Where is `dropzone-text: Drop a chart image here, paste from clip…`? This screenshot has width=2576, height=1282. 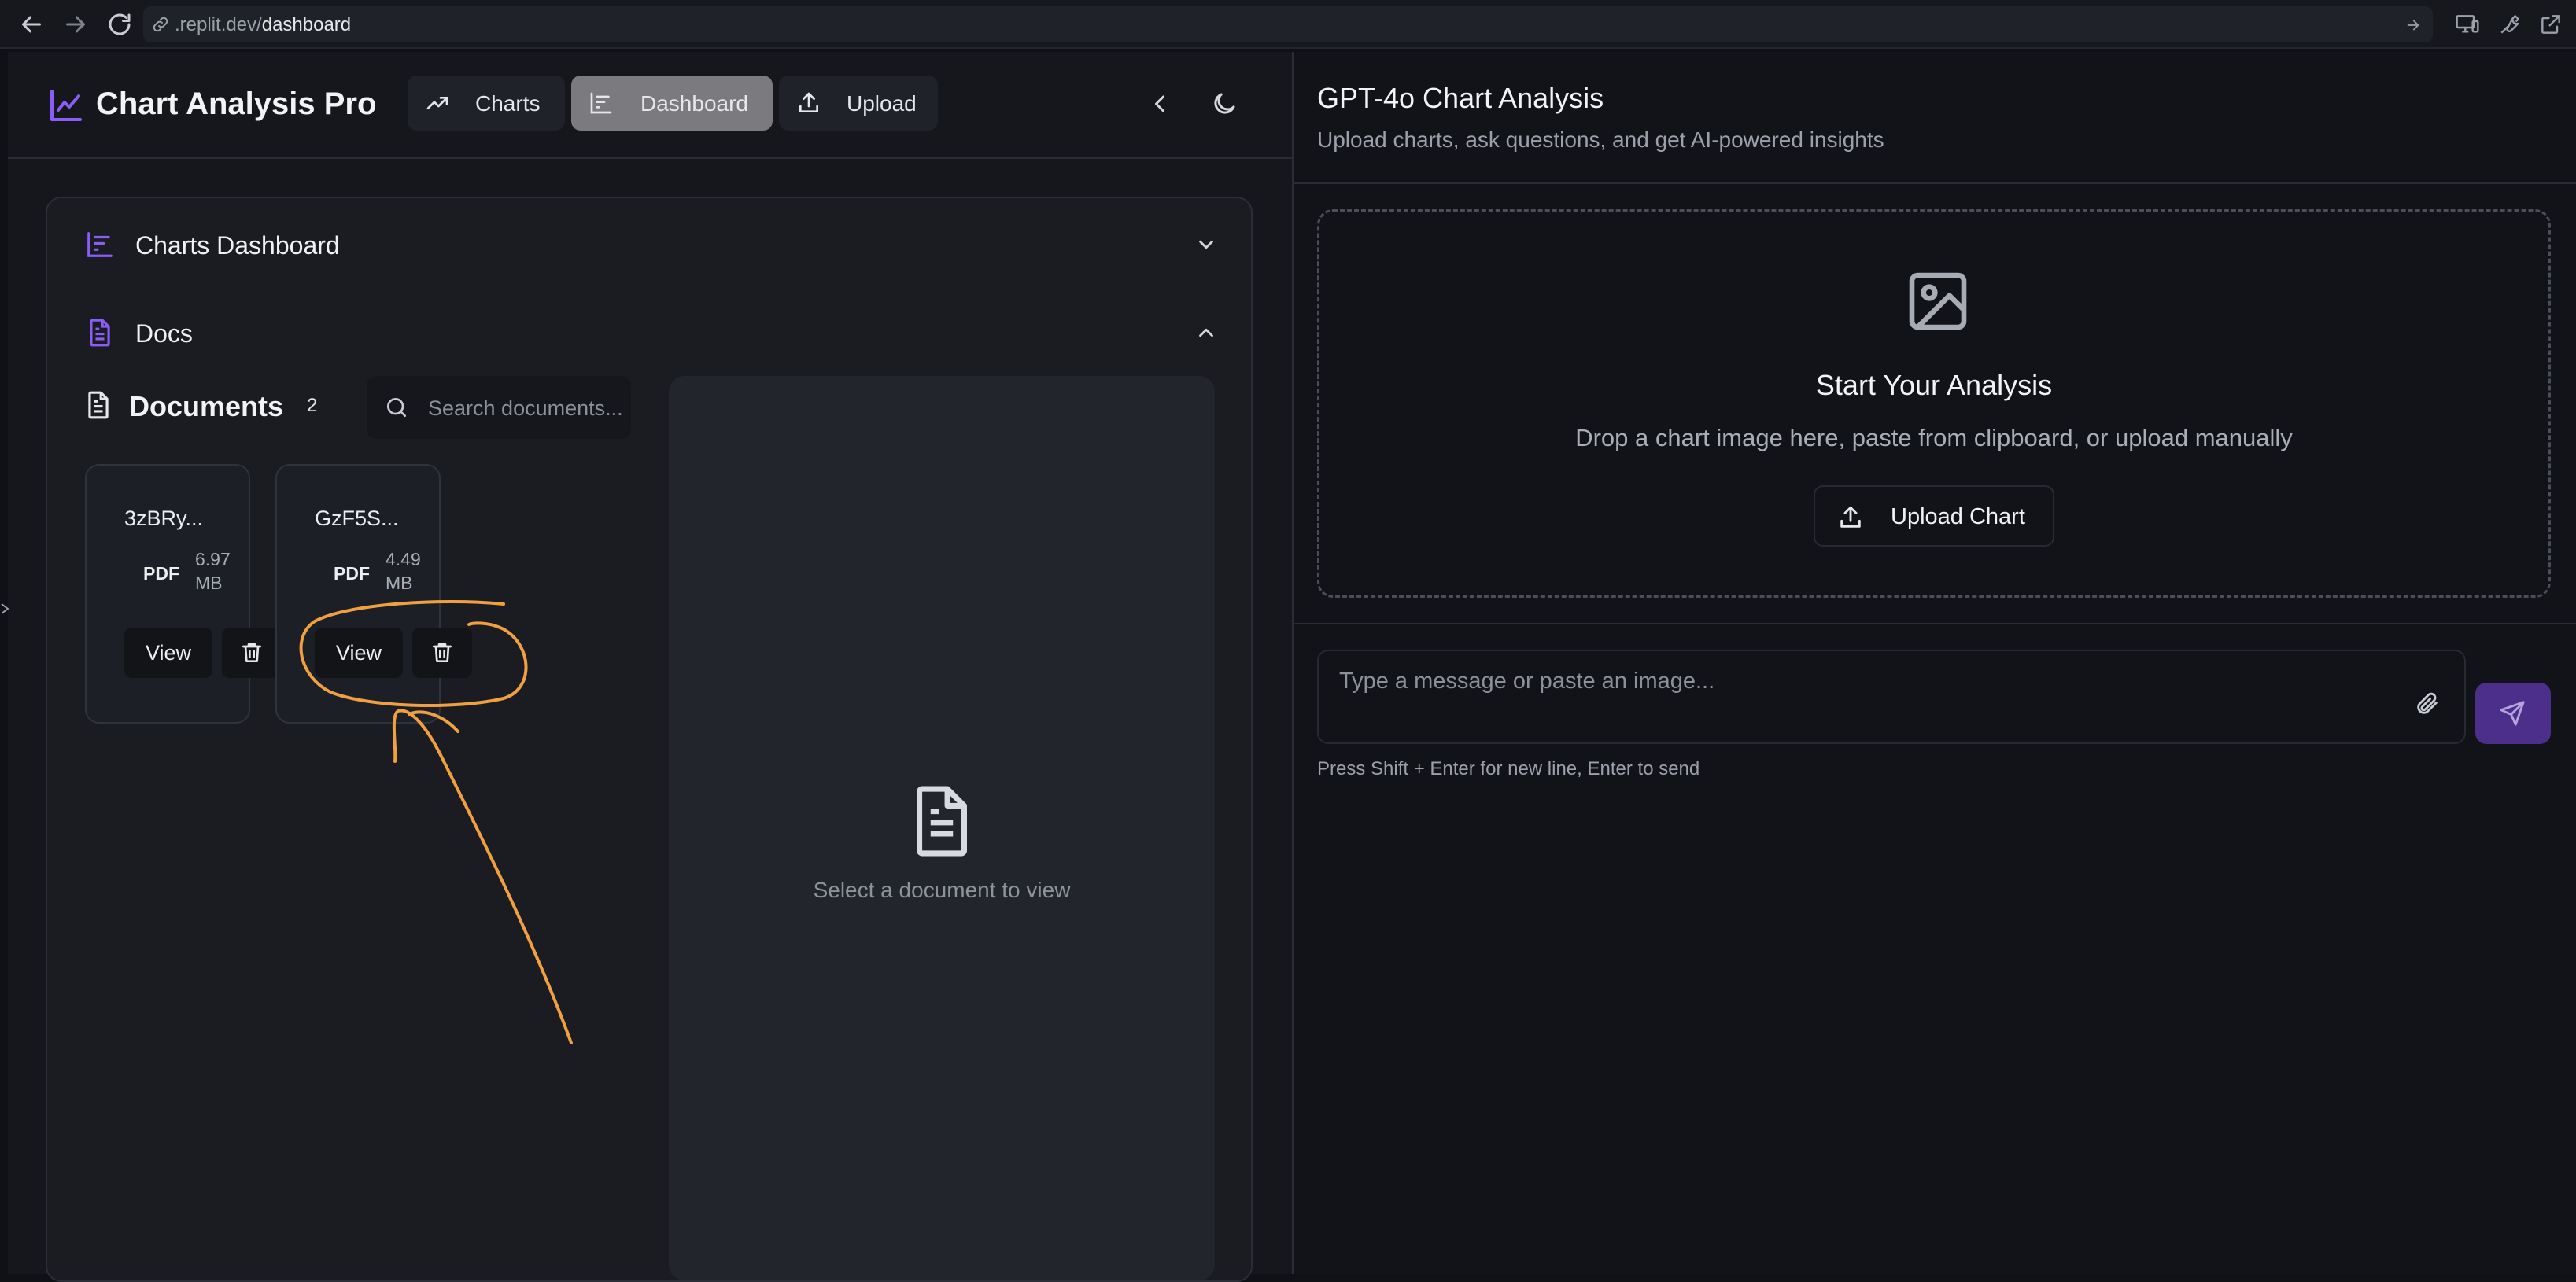 dropzone-text: Drop a chart image here, paste from clip… is located at coordinates (1934, 437).